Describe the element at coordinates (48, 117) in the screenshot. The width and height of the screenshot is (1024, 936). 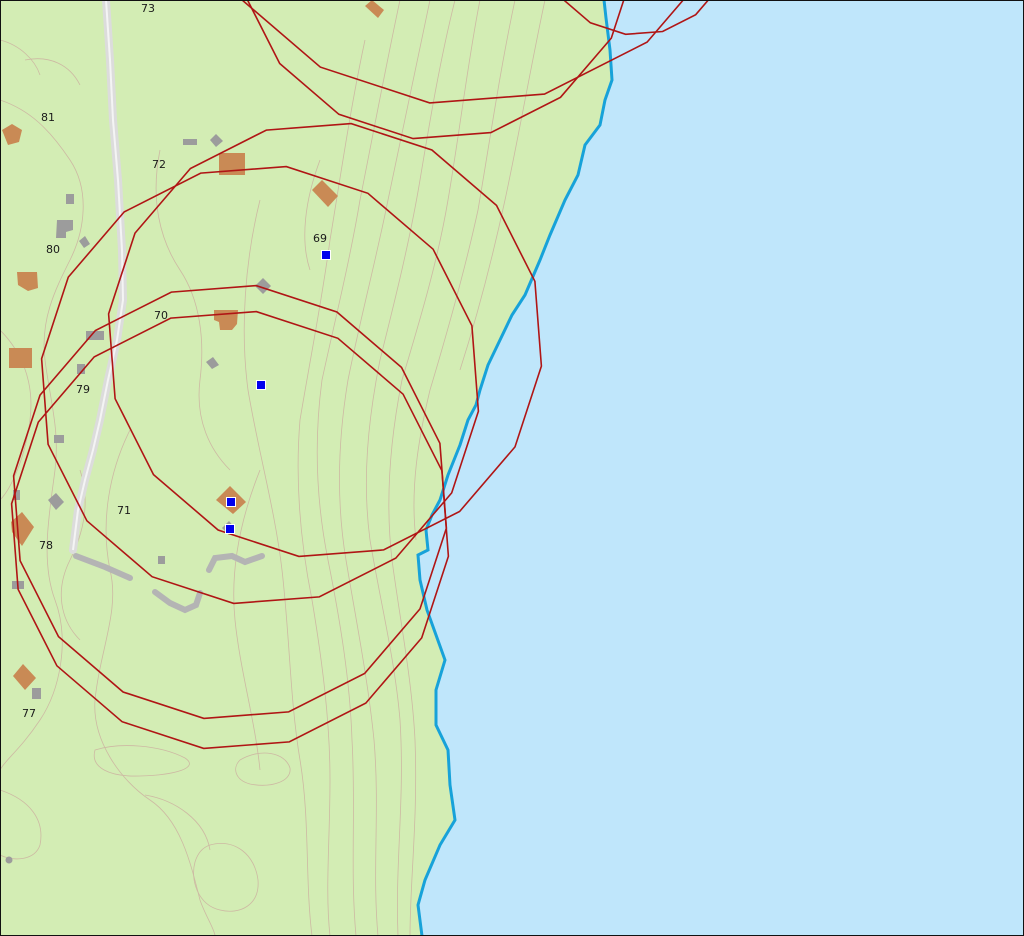
I see `parcel-number-label: 81` at that location.